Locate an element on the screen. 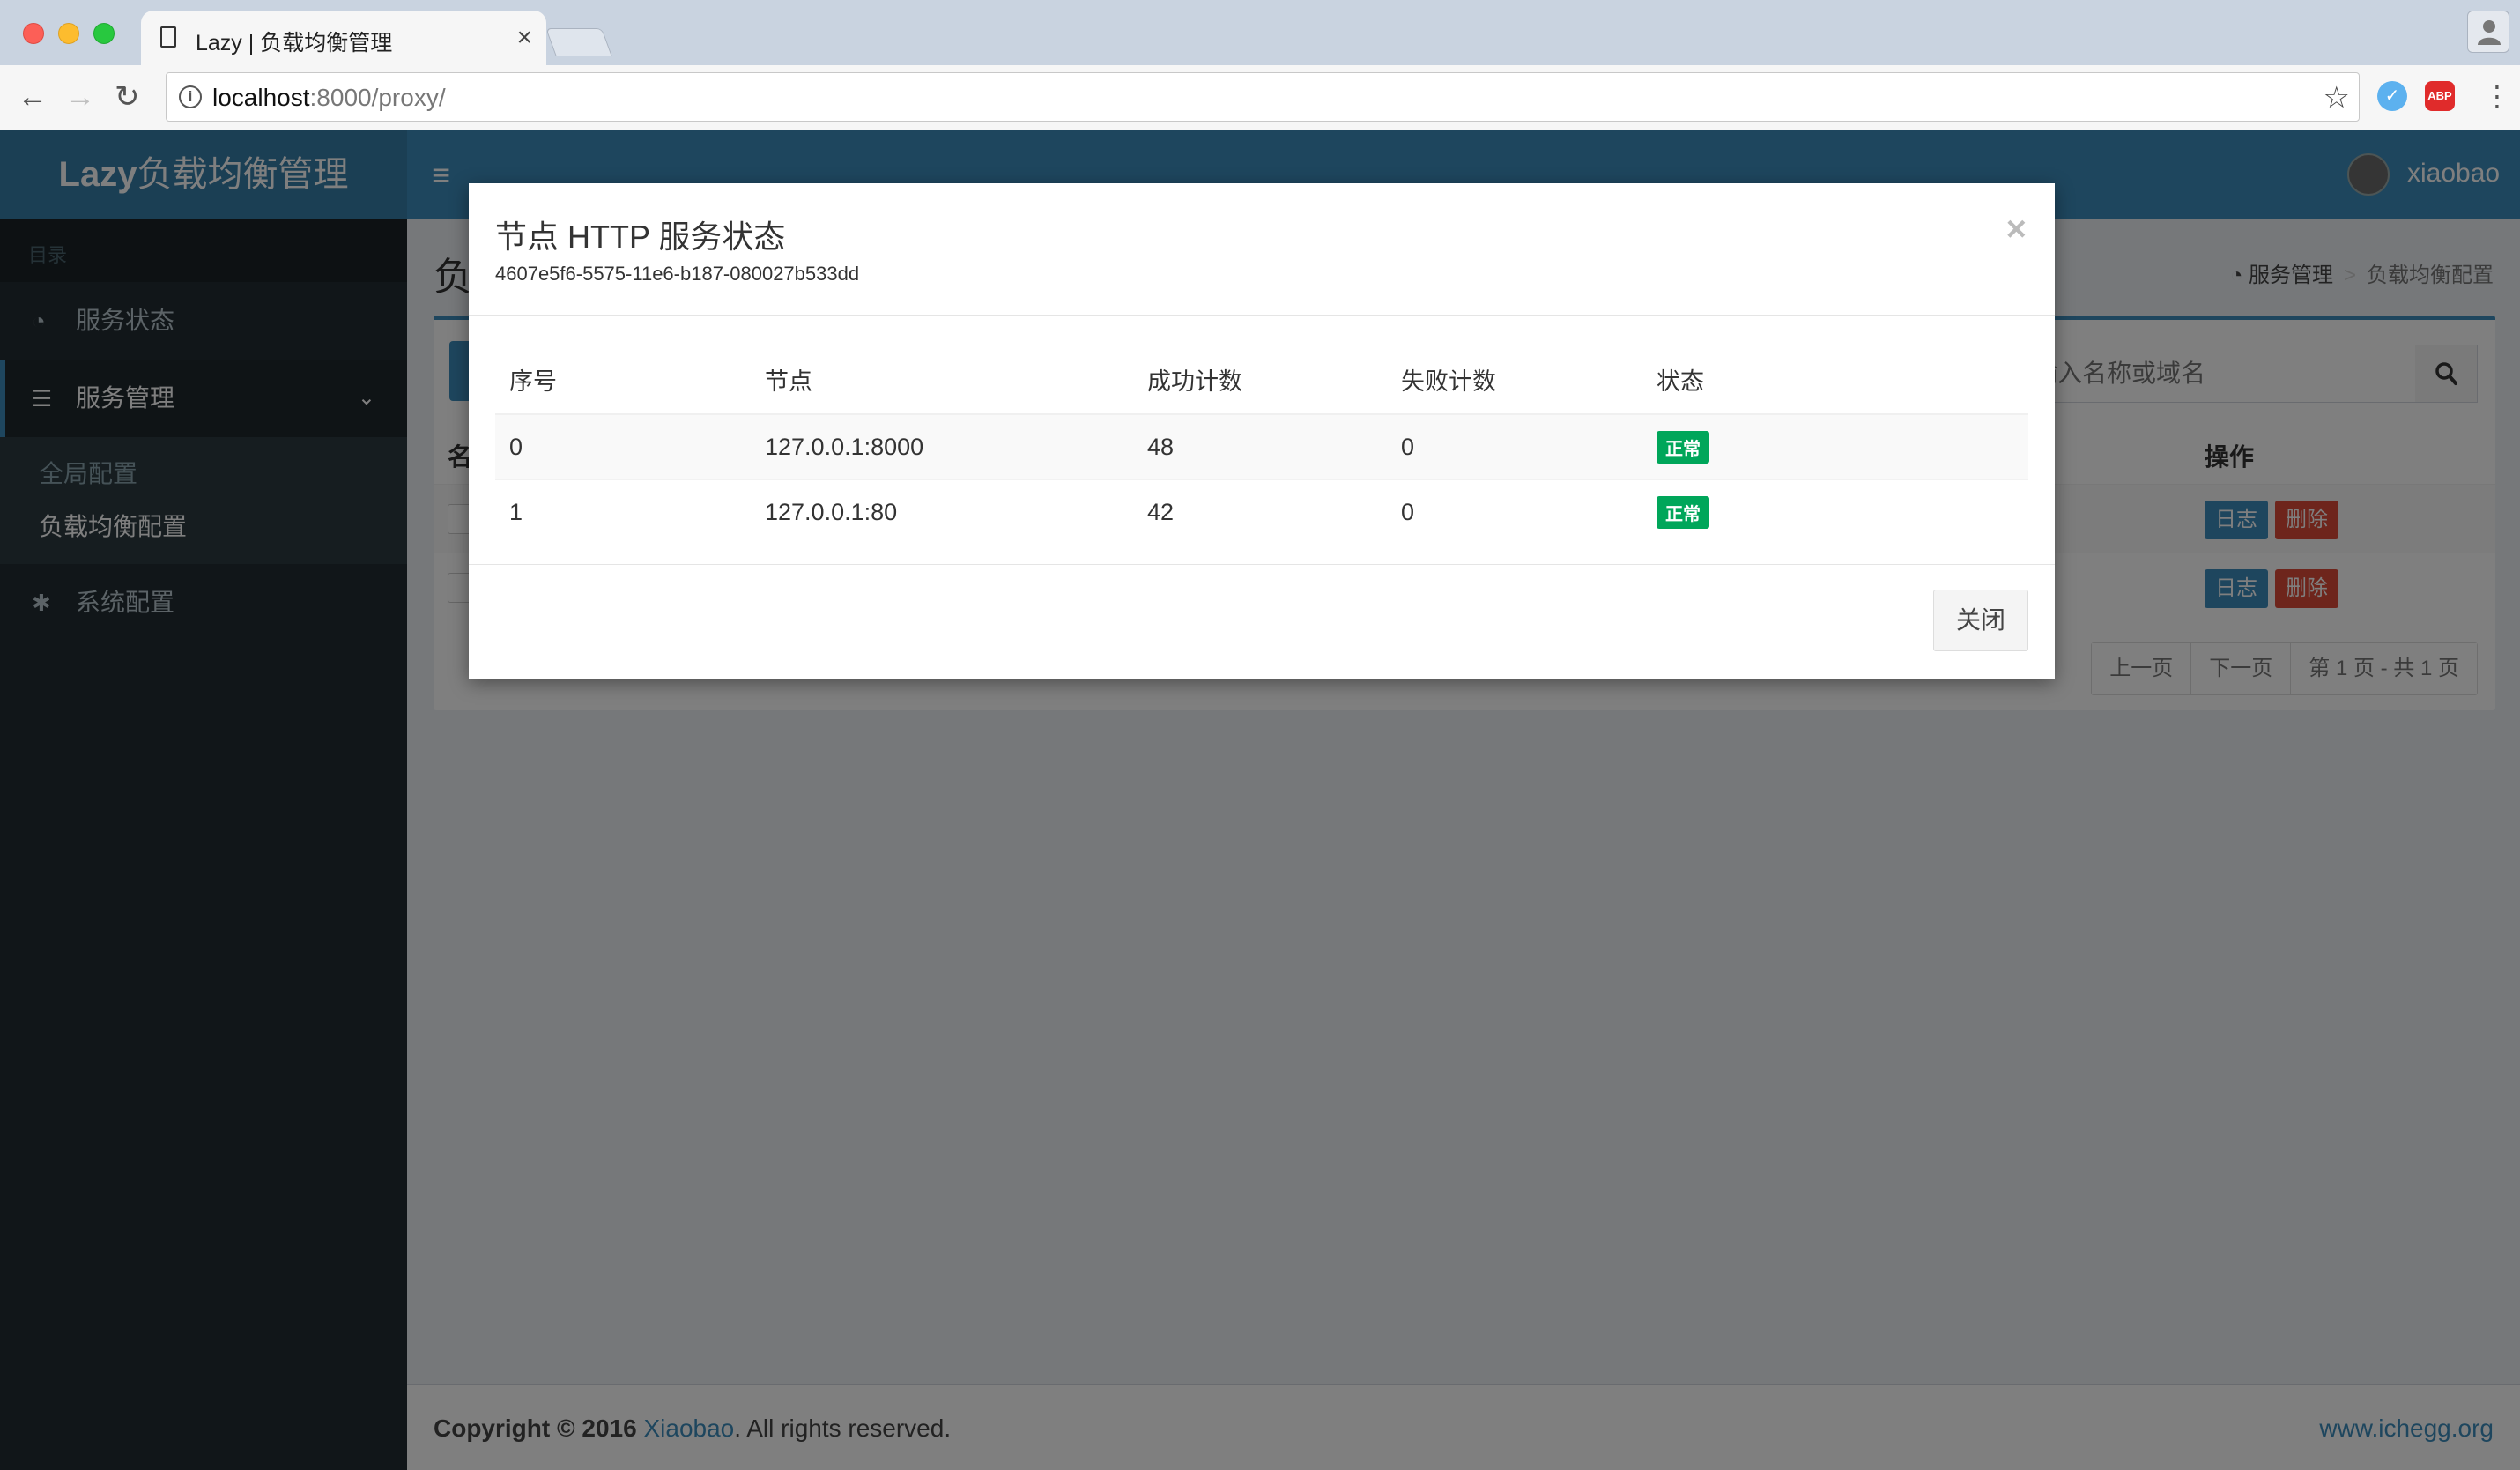 This screenshot has height=1470, width=2520. column-header-index: 序号 is located at coordinates (623, 380).